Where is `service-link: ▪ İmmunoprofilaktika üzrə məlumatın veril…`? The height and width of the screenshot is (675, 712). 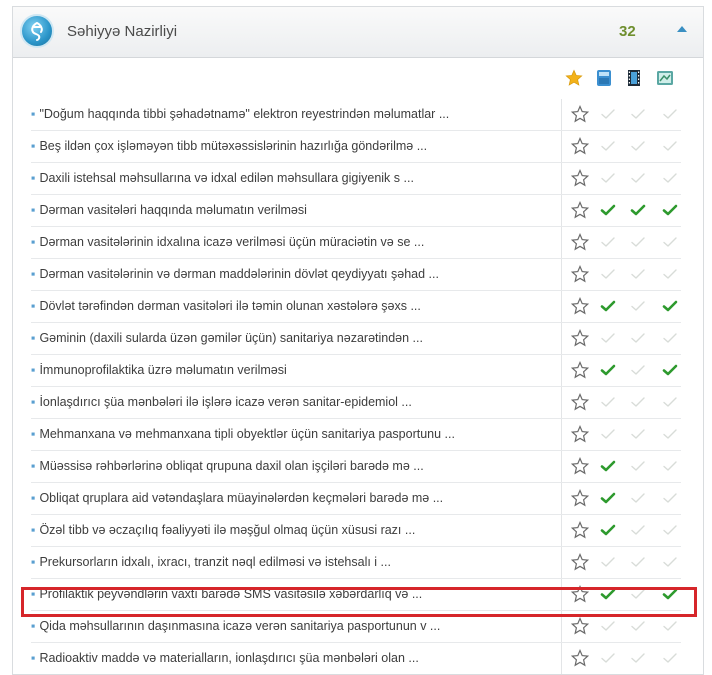
service-link: ▪ İmmunoprofilaktika üzrə məlumatın veril… is located at coordinates (293, 370).